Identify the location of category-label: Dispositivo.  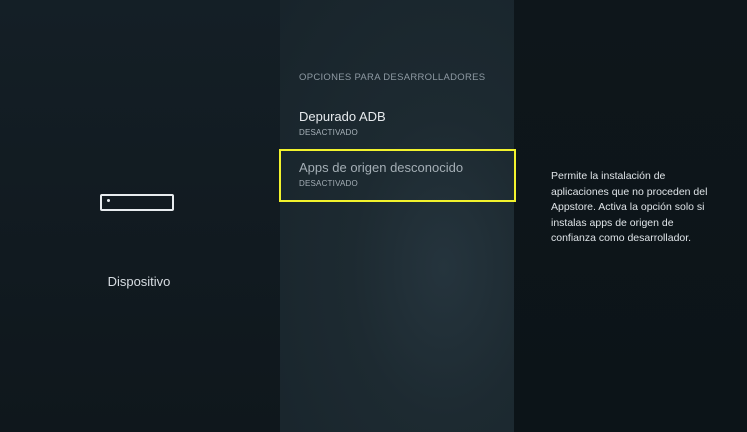
(139, 281).